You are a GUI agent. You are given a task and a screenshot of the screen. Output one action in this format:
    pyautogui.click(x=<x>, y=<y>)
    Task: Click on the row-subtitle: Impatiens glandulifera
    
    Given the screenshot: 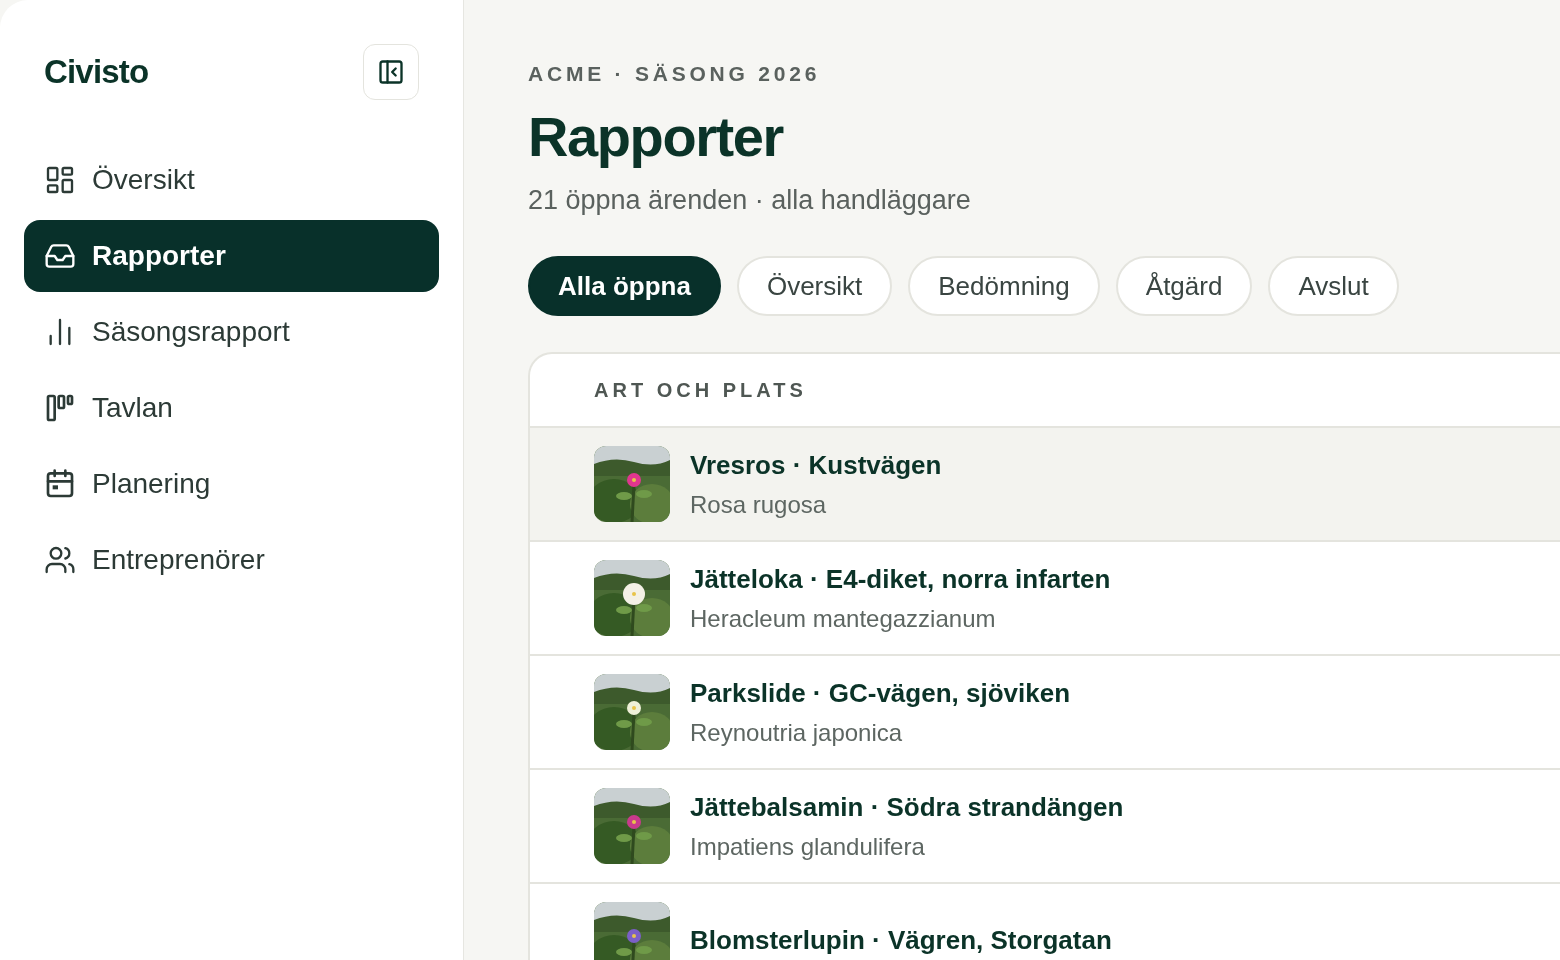 What is the action you would take?
    pyautogui.click(x=808, y=846)
    